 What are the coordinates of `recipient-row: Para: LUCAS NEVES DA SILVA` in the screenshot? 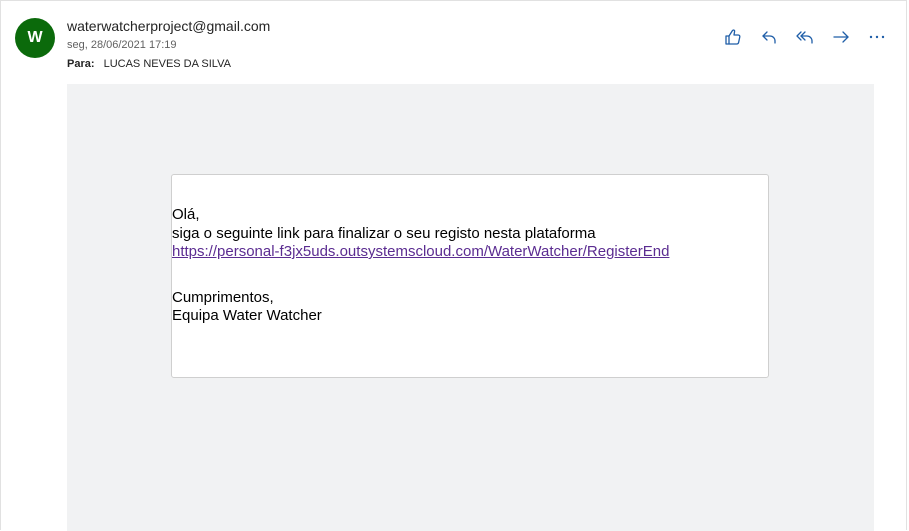 It's located at (149, 64).